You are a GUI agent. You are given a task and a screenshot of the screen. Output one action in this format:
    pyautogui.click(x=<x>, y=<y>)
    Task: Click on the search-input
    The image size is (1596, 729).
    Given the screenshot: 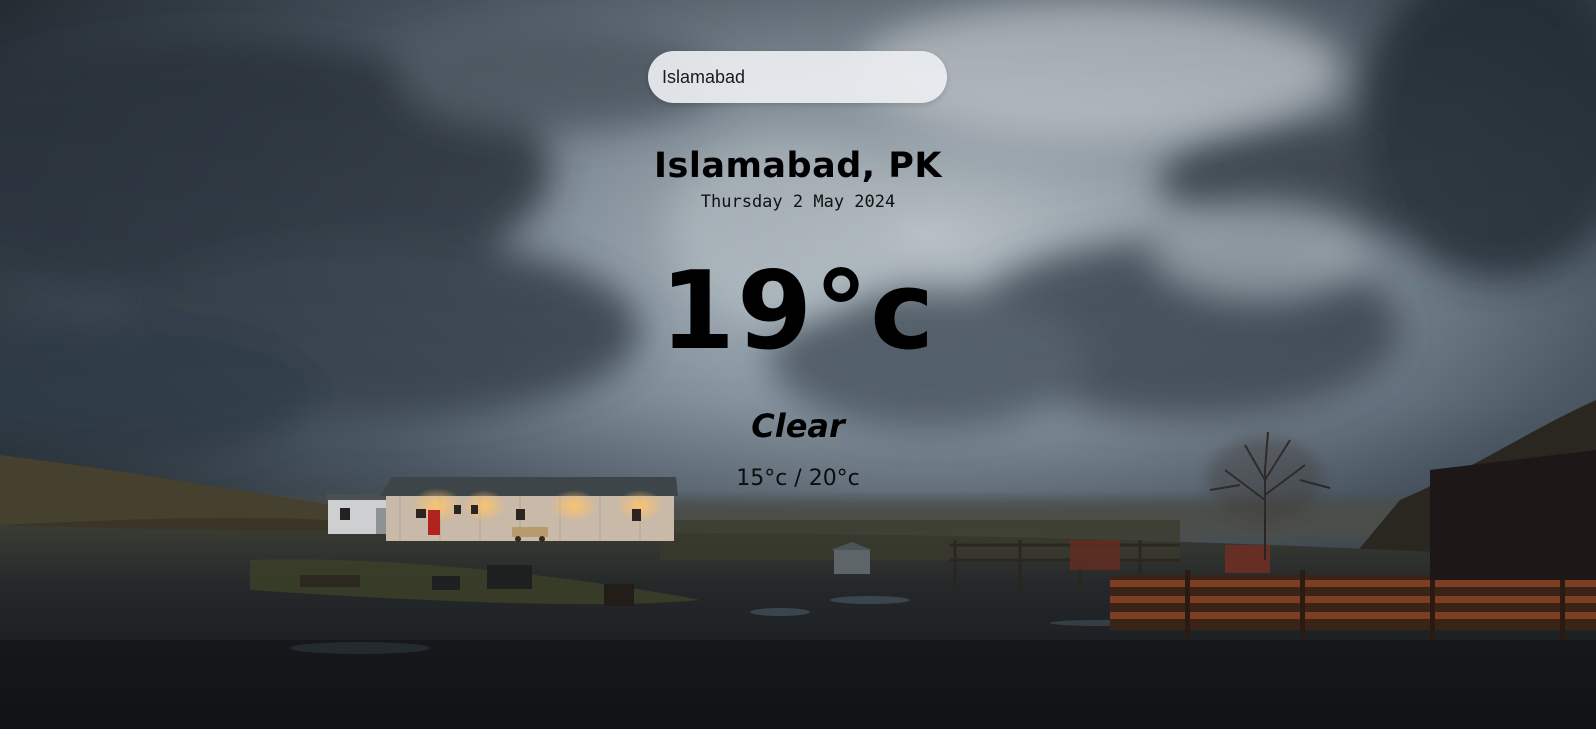 What is the action you would take?
    pyautogui.click(x=797, y=77)
    